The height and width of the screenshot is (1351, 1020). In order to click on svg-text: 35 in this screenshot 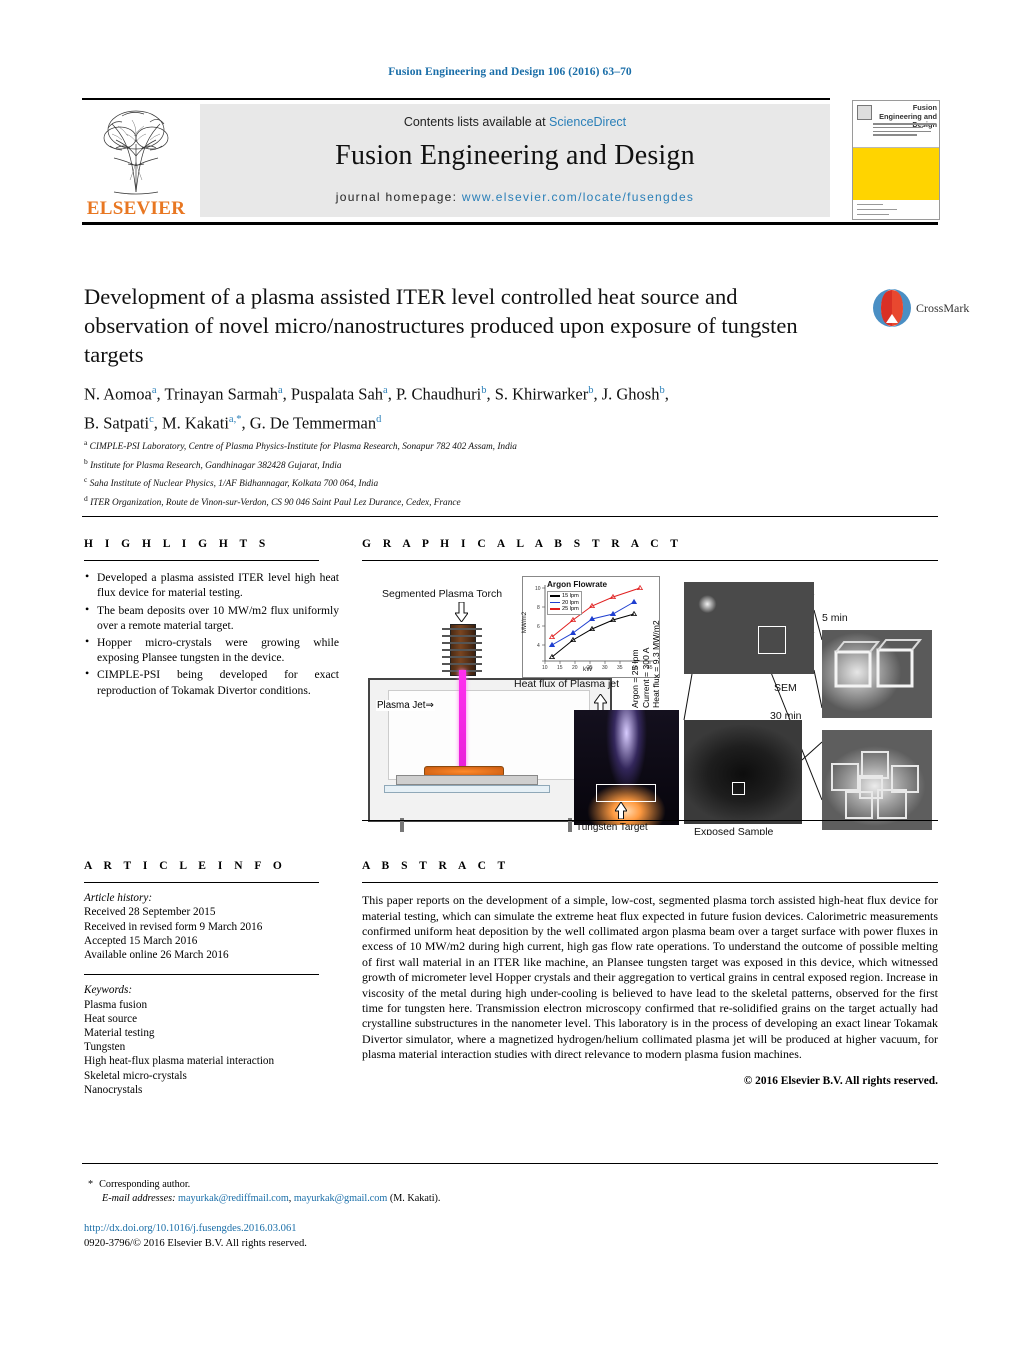, I will do `click(620, 668)`.